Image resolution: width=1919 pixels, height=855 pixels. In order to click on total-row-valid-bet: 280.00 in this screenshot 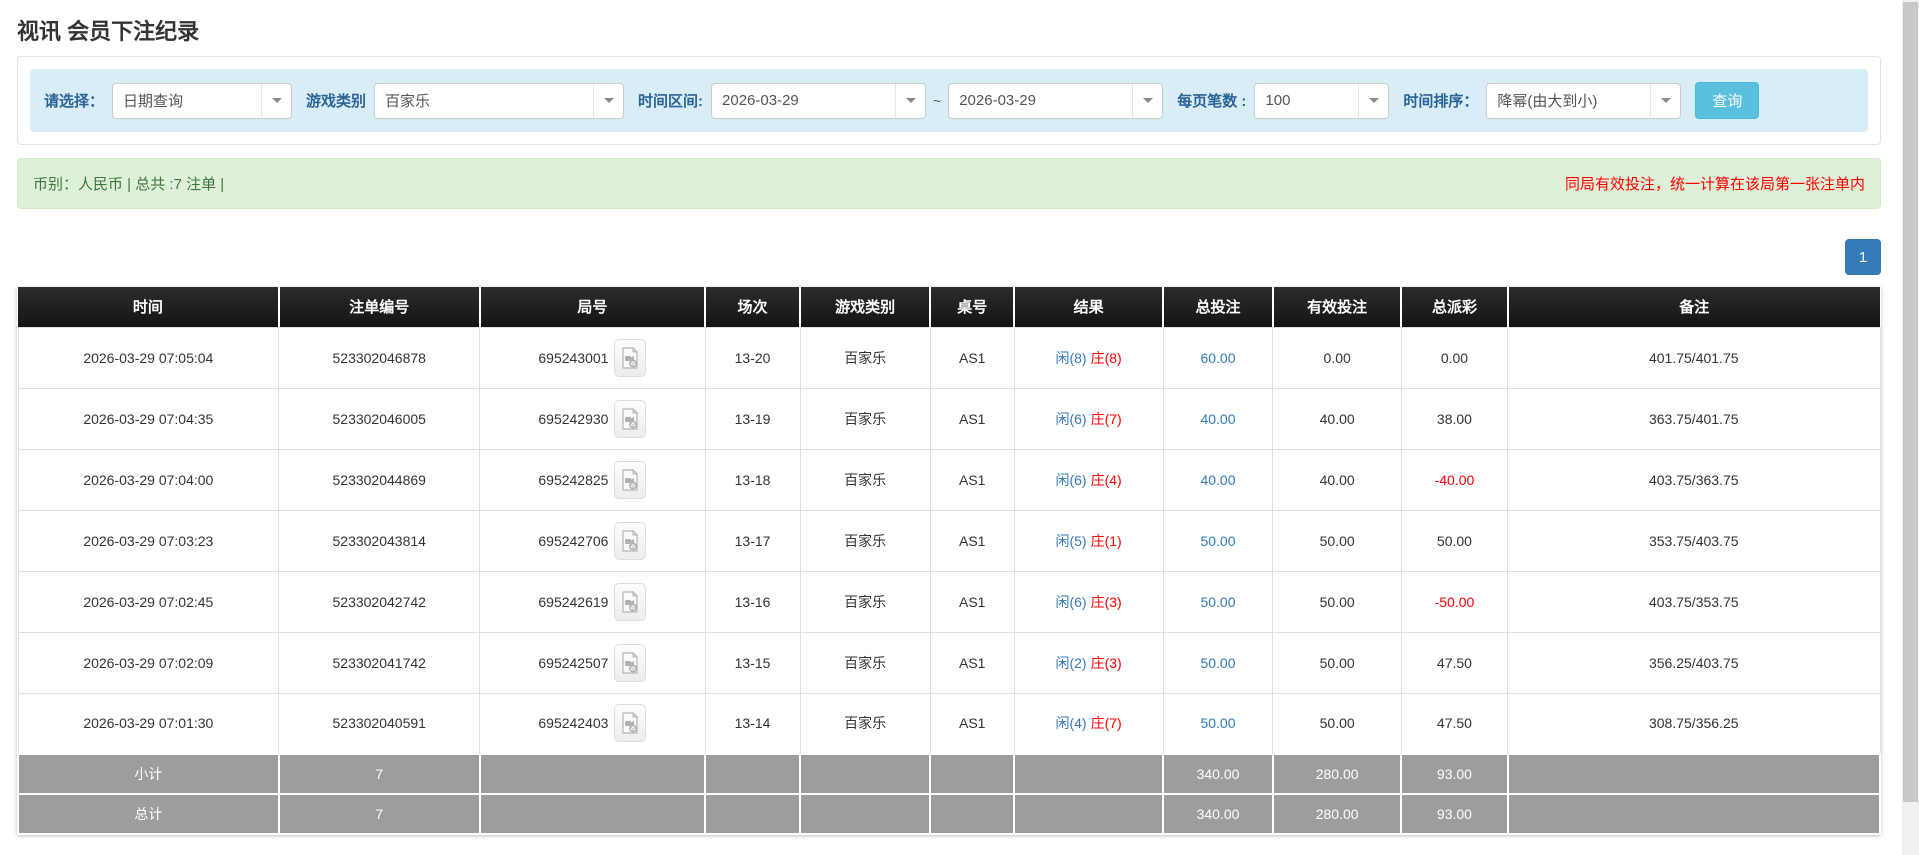, I will do `click(1337, 814)`.